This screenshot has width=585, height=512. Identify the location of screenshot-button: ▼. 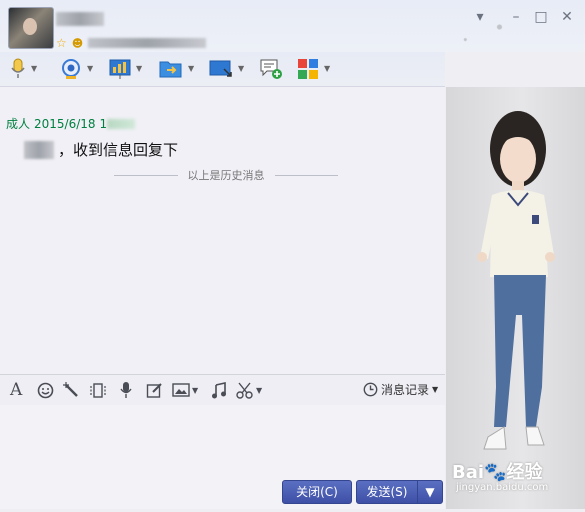
(249, 390).